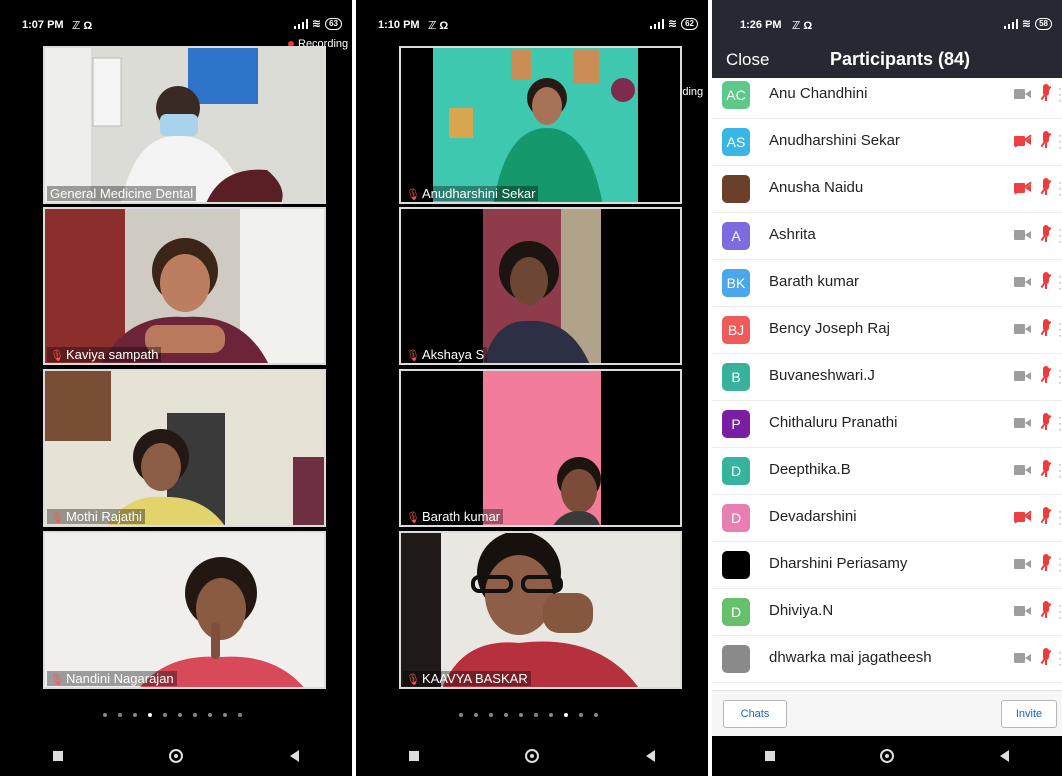  Describe the element at coordinates (887, 424) in the screenshot. I see `participant-row: P Chithaluru Pranathi · · ·` at that location.